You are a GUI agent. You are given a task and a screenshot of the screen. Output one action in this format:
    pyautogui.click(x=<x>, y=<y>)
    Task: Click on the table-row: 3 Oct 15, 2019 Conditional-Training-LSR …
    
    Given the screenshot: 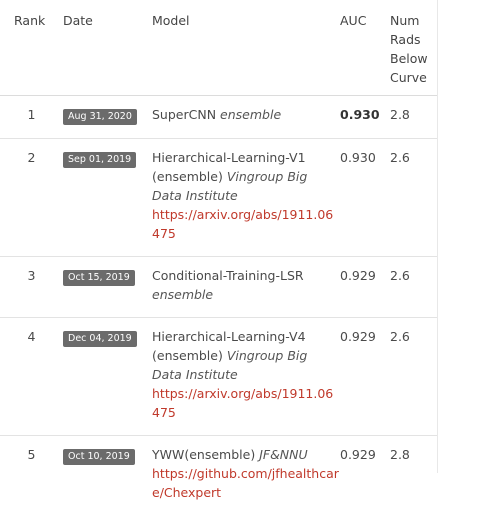 What is the action you would take?
    pyautogui.click(x=218, y=287)
    